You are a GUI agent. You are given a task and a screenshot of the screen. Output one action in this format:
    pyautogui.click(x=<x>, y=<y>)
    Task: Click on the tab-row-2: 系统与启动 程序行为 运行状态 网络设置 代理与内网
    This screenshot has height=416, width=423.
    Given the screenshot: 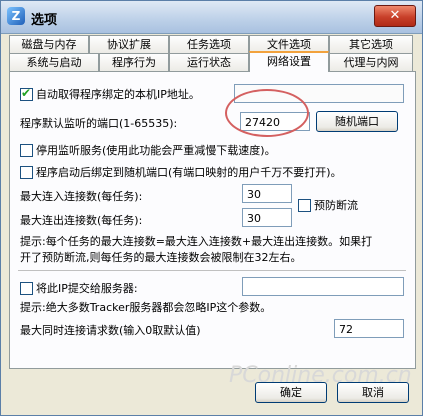 What is the action you would take?
    pyautogui.click(x=211, y=61)
    